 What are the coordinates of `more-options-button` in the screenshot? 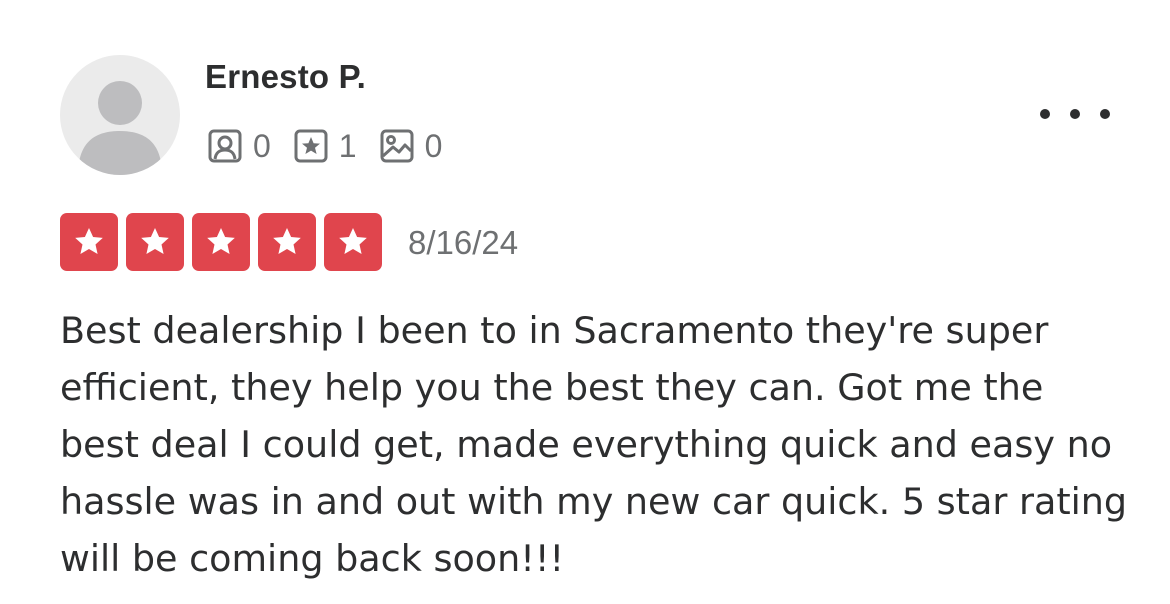 It's located at (1075, 114).